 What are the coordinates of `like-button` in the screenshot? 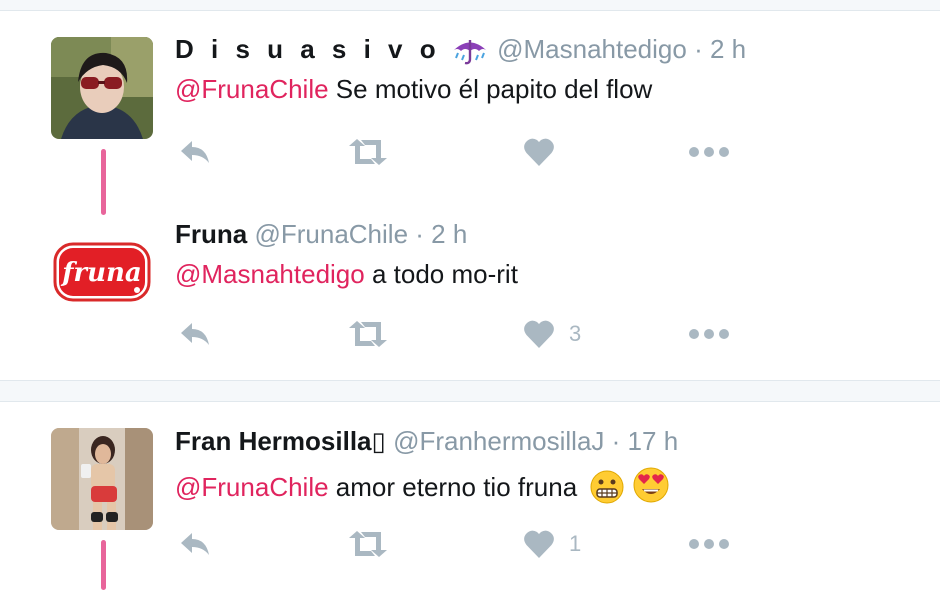 It's located at (546, 152).